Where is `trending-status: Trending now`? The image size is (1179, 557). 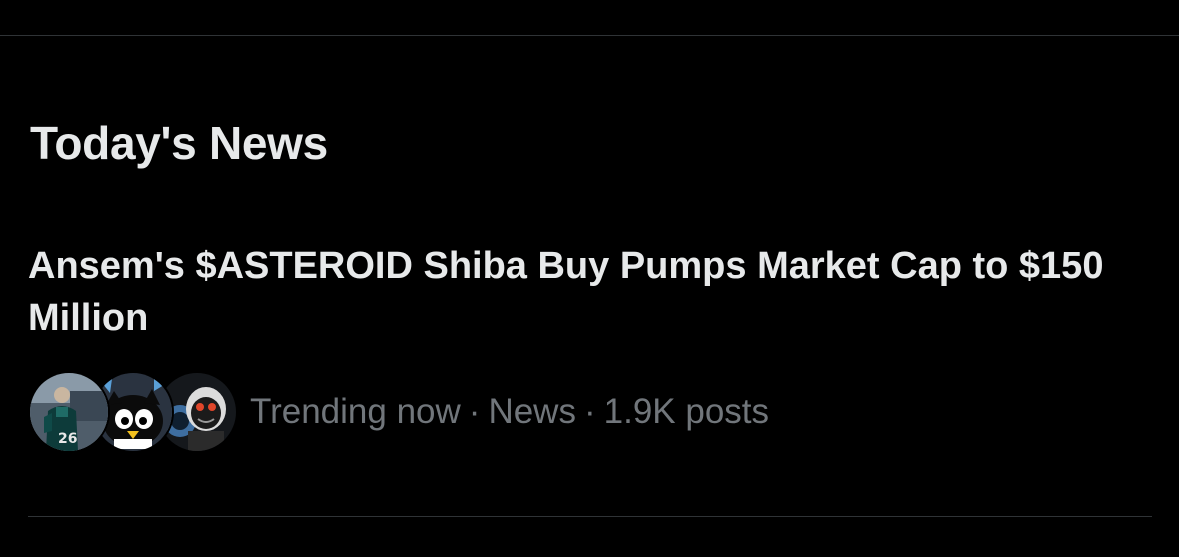 trending-status: Trending now is located at coordinates (355, 411).